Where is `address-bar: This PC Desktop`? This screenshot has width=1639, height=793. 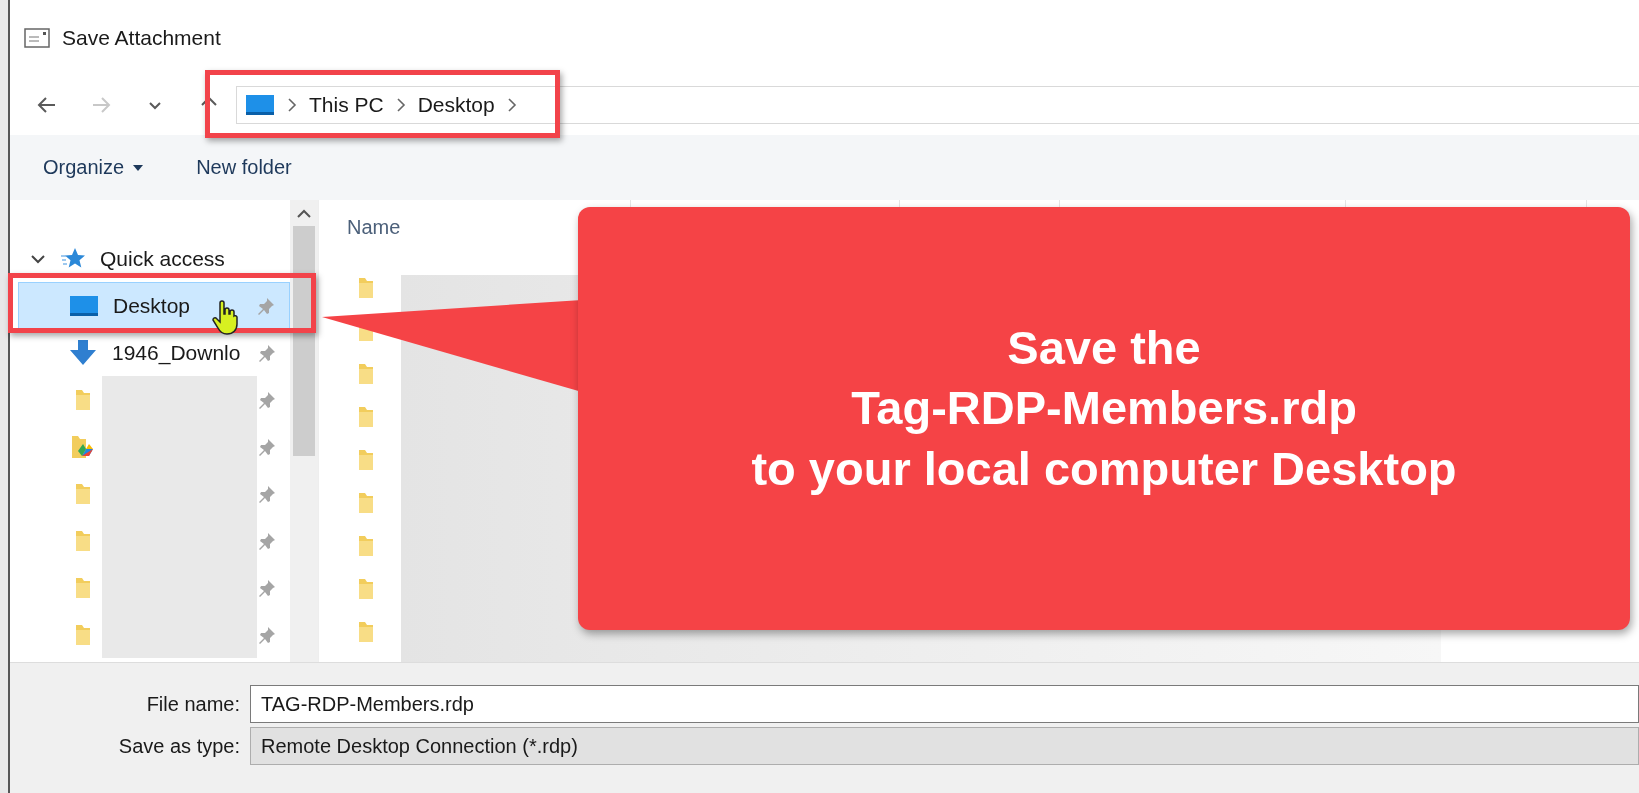
address-bar: This PC Desktop is located at coordinates (937, 105).